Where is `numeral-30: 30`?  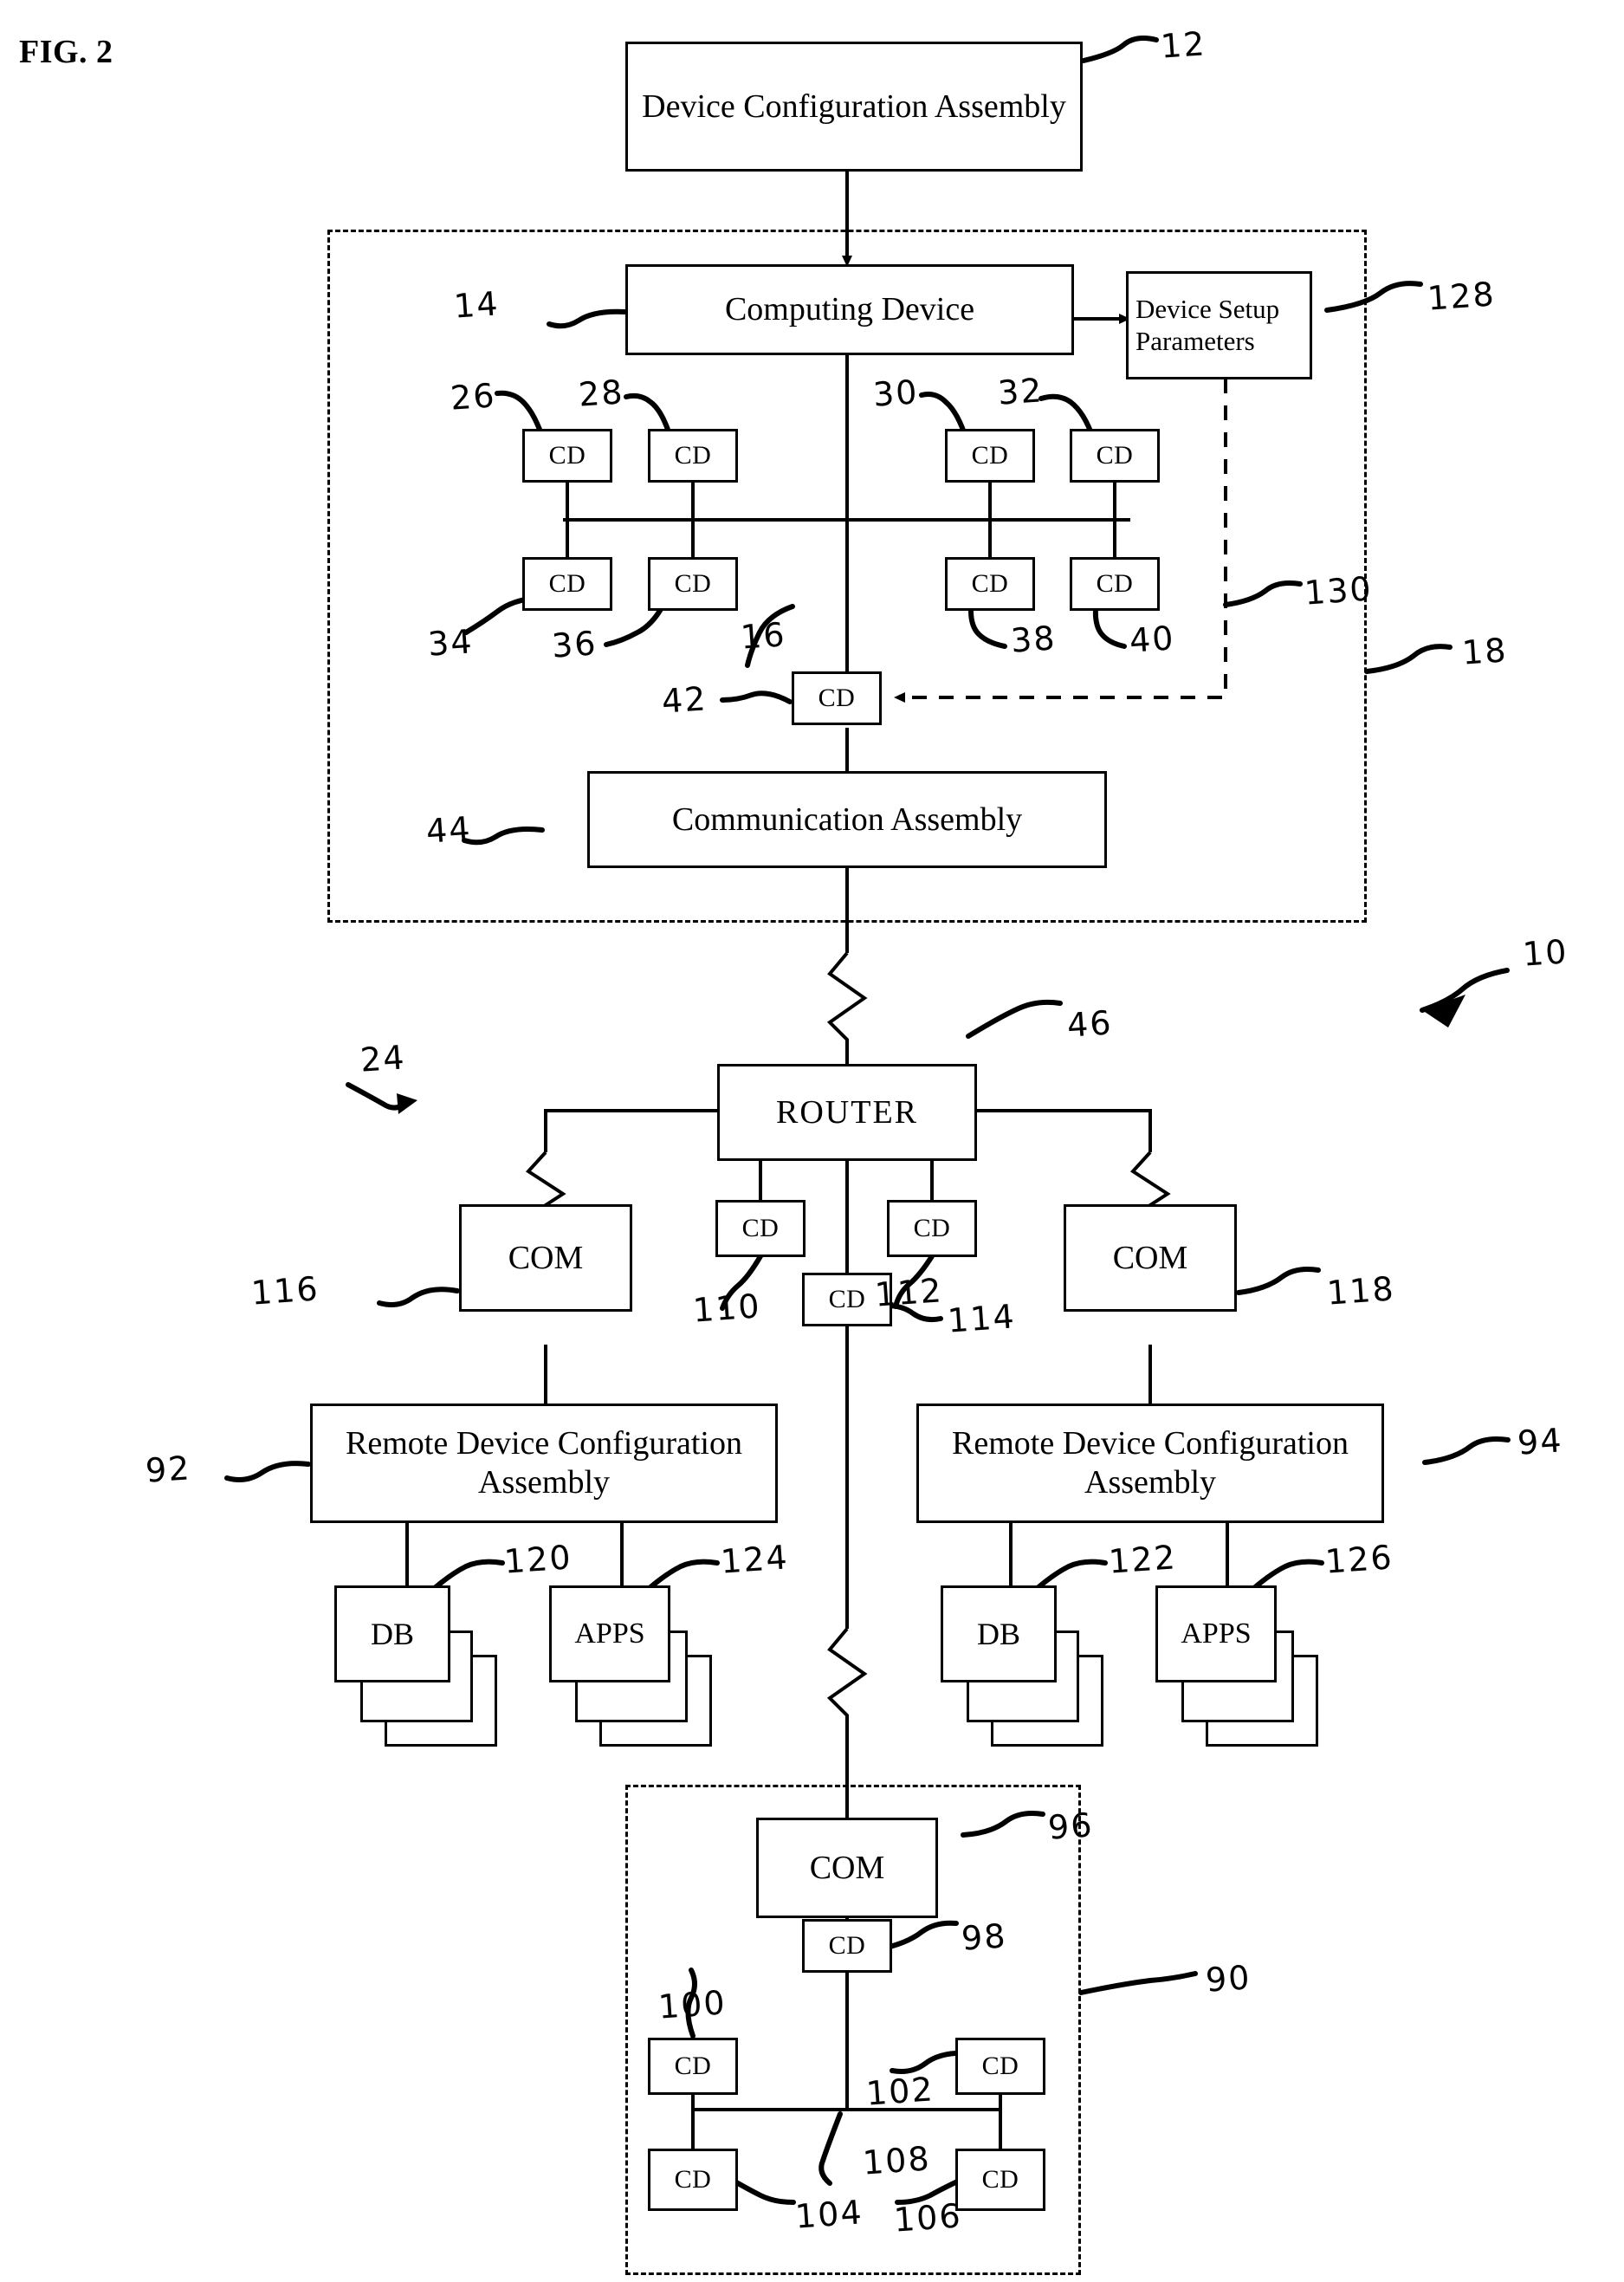
numeral-30: 30 is located at coordinates (895, 393).